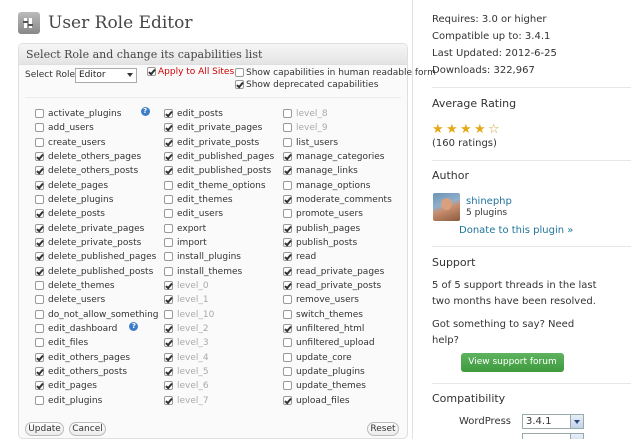 This screenshot has width=631, height=439. I want to click on capability-label: switch_themes, so click(329, 315).